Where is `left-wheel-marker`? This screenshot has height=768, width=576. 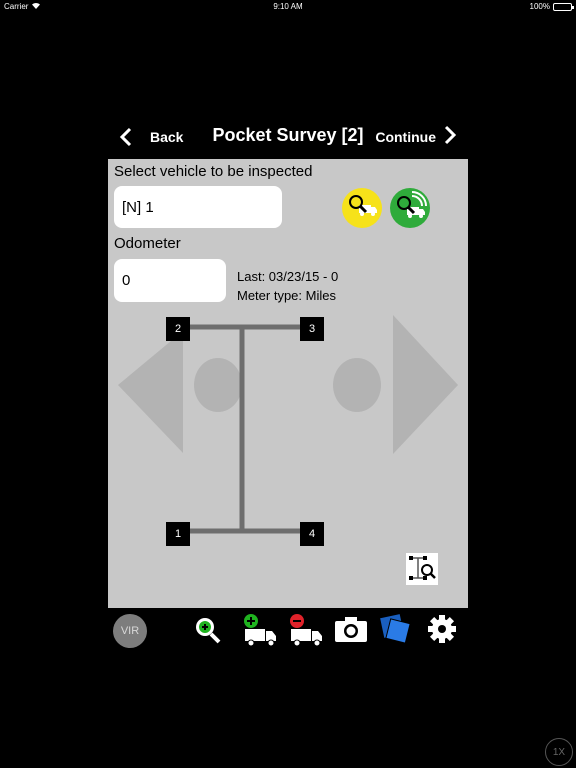
left-wheel-marker is located at coordinates (218, 385).